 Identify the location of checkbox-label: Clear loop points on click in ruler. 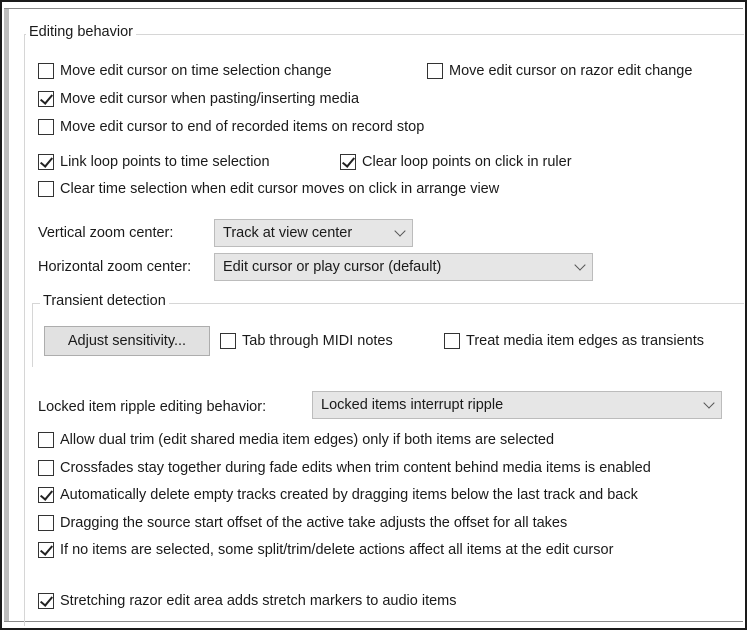
(467, 162).